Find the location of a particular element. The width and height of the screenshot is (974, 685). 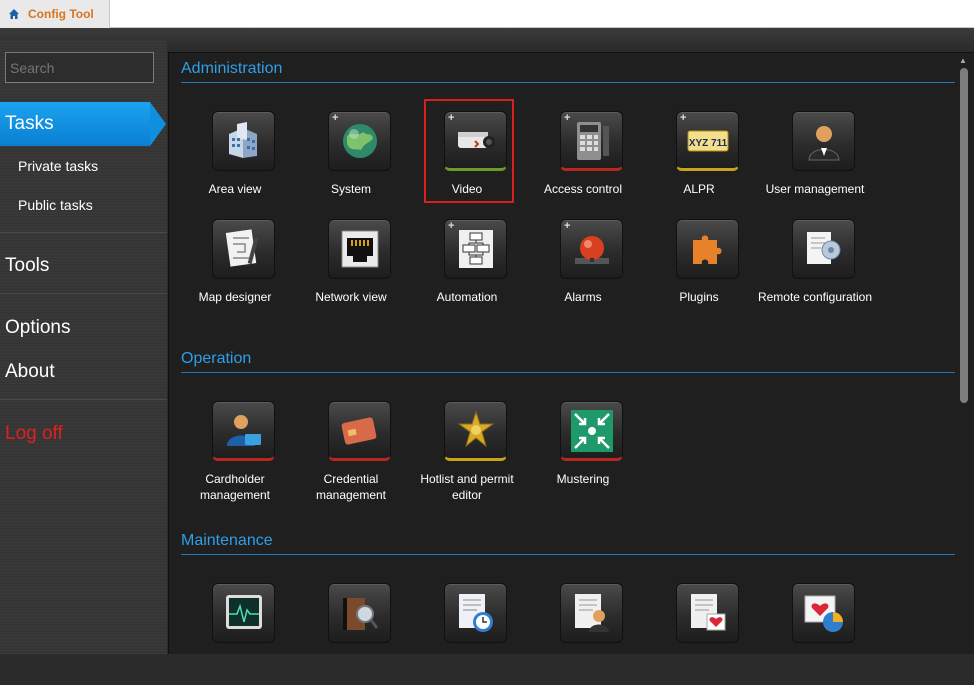

schedule-report-icon is located at coordinates (476, 613).